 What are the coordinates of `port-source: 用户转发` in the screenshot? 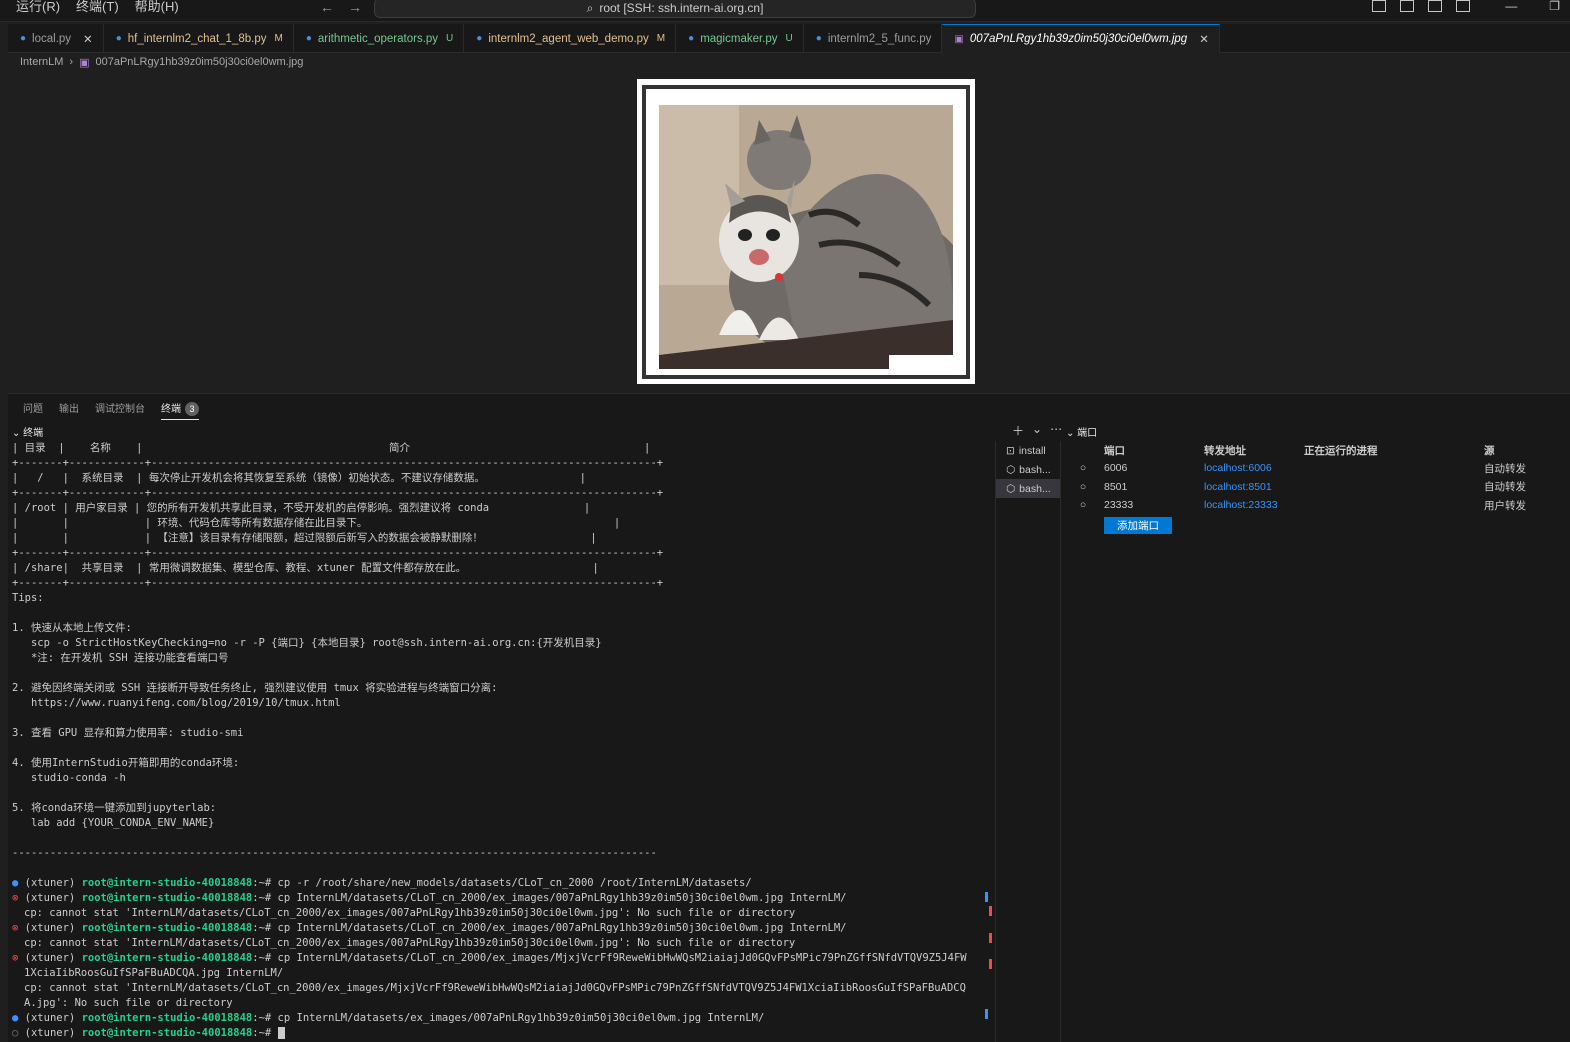 It's located at (1505, 505).